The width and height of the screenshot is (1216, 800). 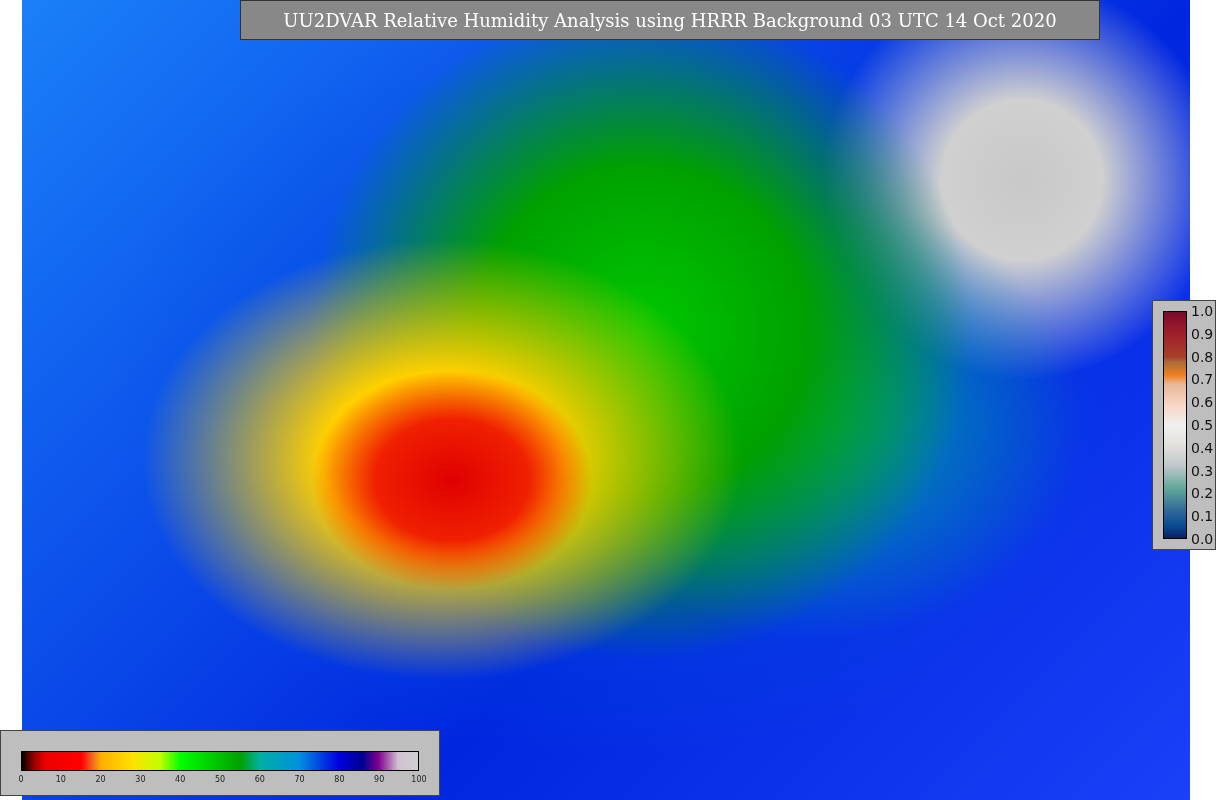 I want to click on tick-label: 100, so click(x=419, y=779).